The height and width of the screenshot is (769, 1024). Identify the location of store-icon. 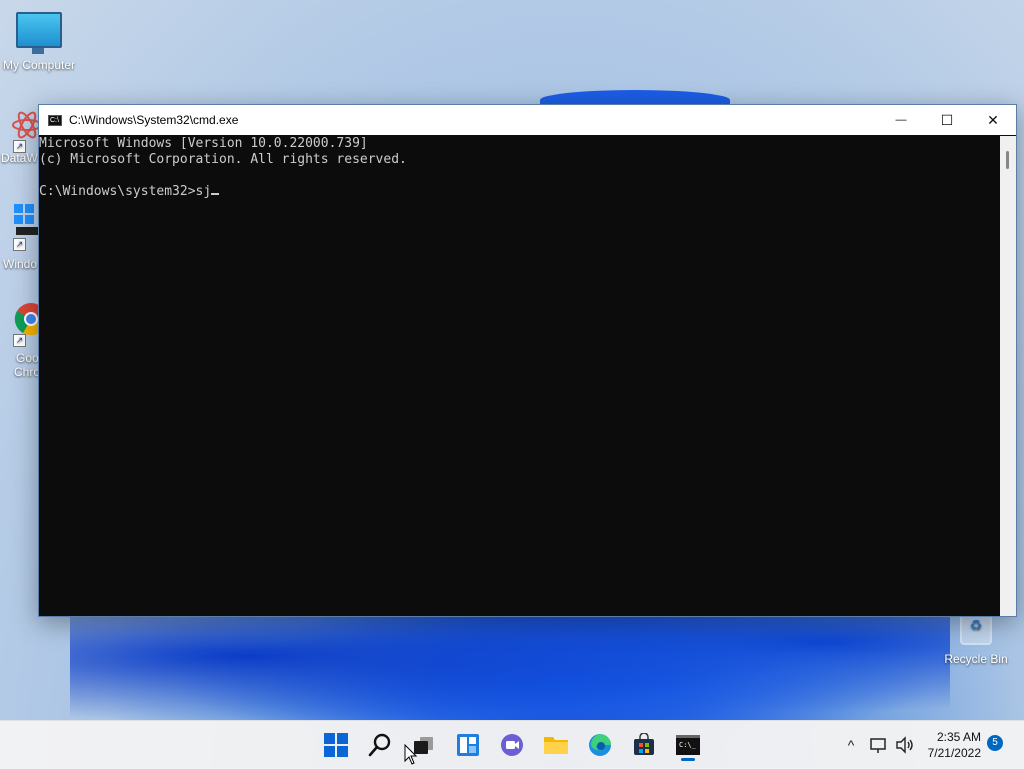
(644, 744).